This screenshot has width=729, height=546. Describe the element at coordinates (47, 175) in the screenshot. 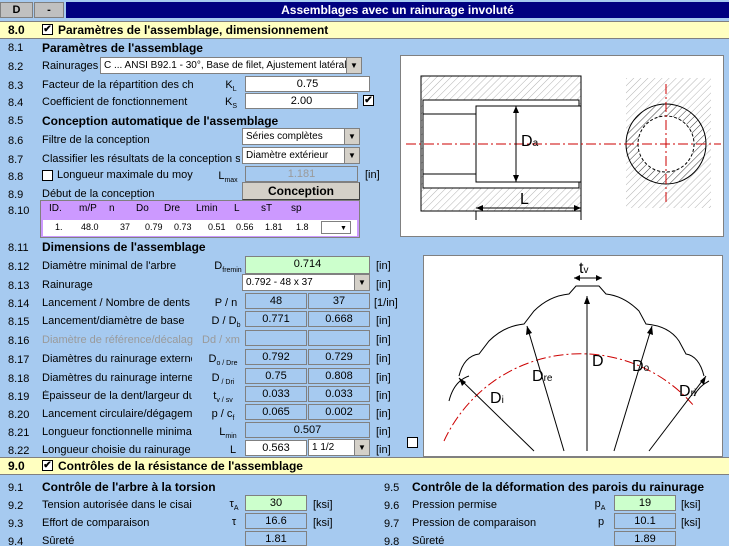

I see `max-hub-length-checkbox` at that location.